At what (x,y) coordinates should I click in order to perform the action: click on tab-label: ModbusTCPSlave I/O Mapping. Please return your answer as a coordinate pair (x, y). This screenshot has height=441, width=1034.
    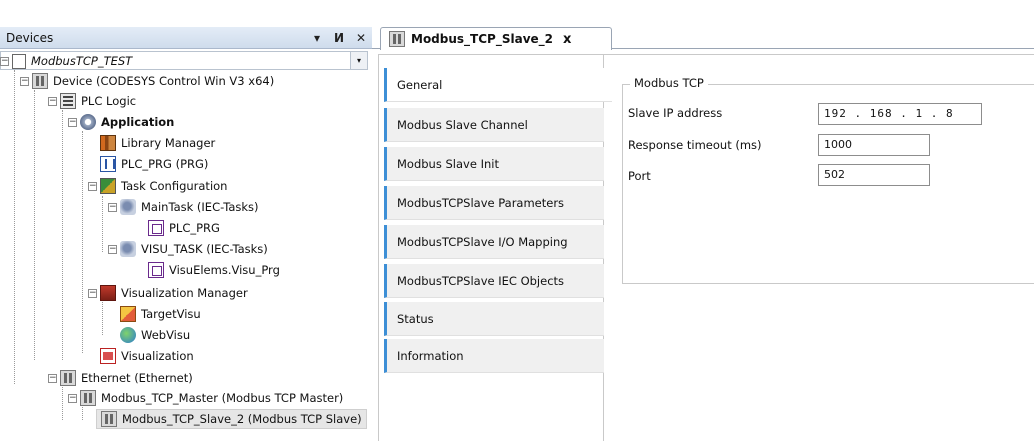
    Looking at the image, I should click on (482, 241).